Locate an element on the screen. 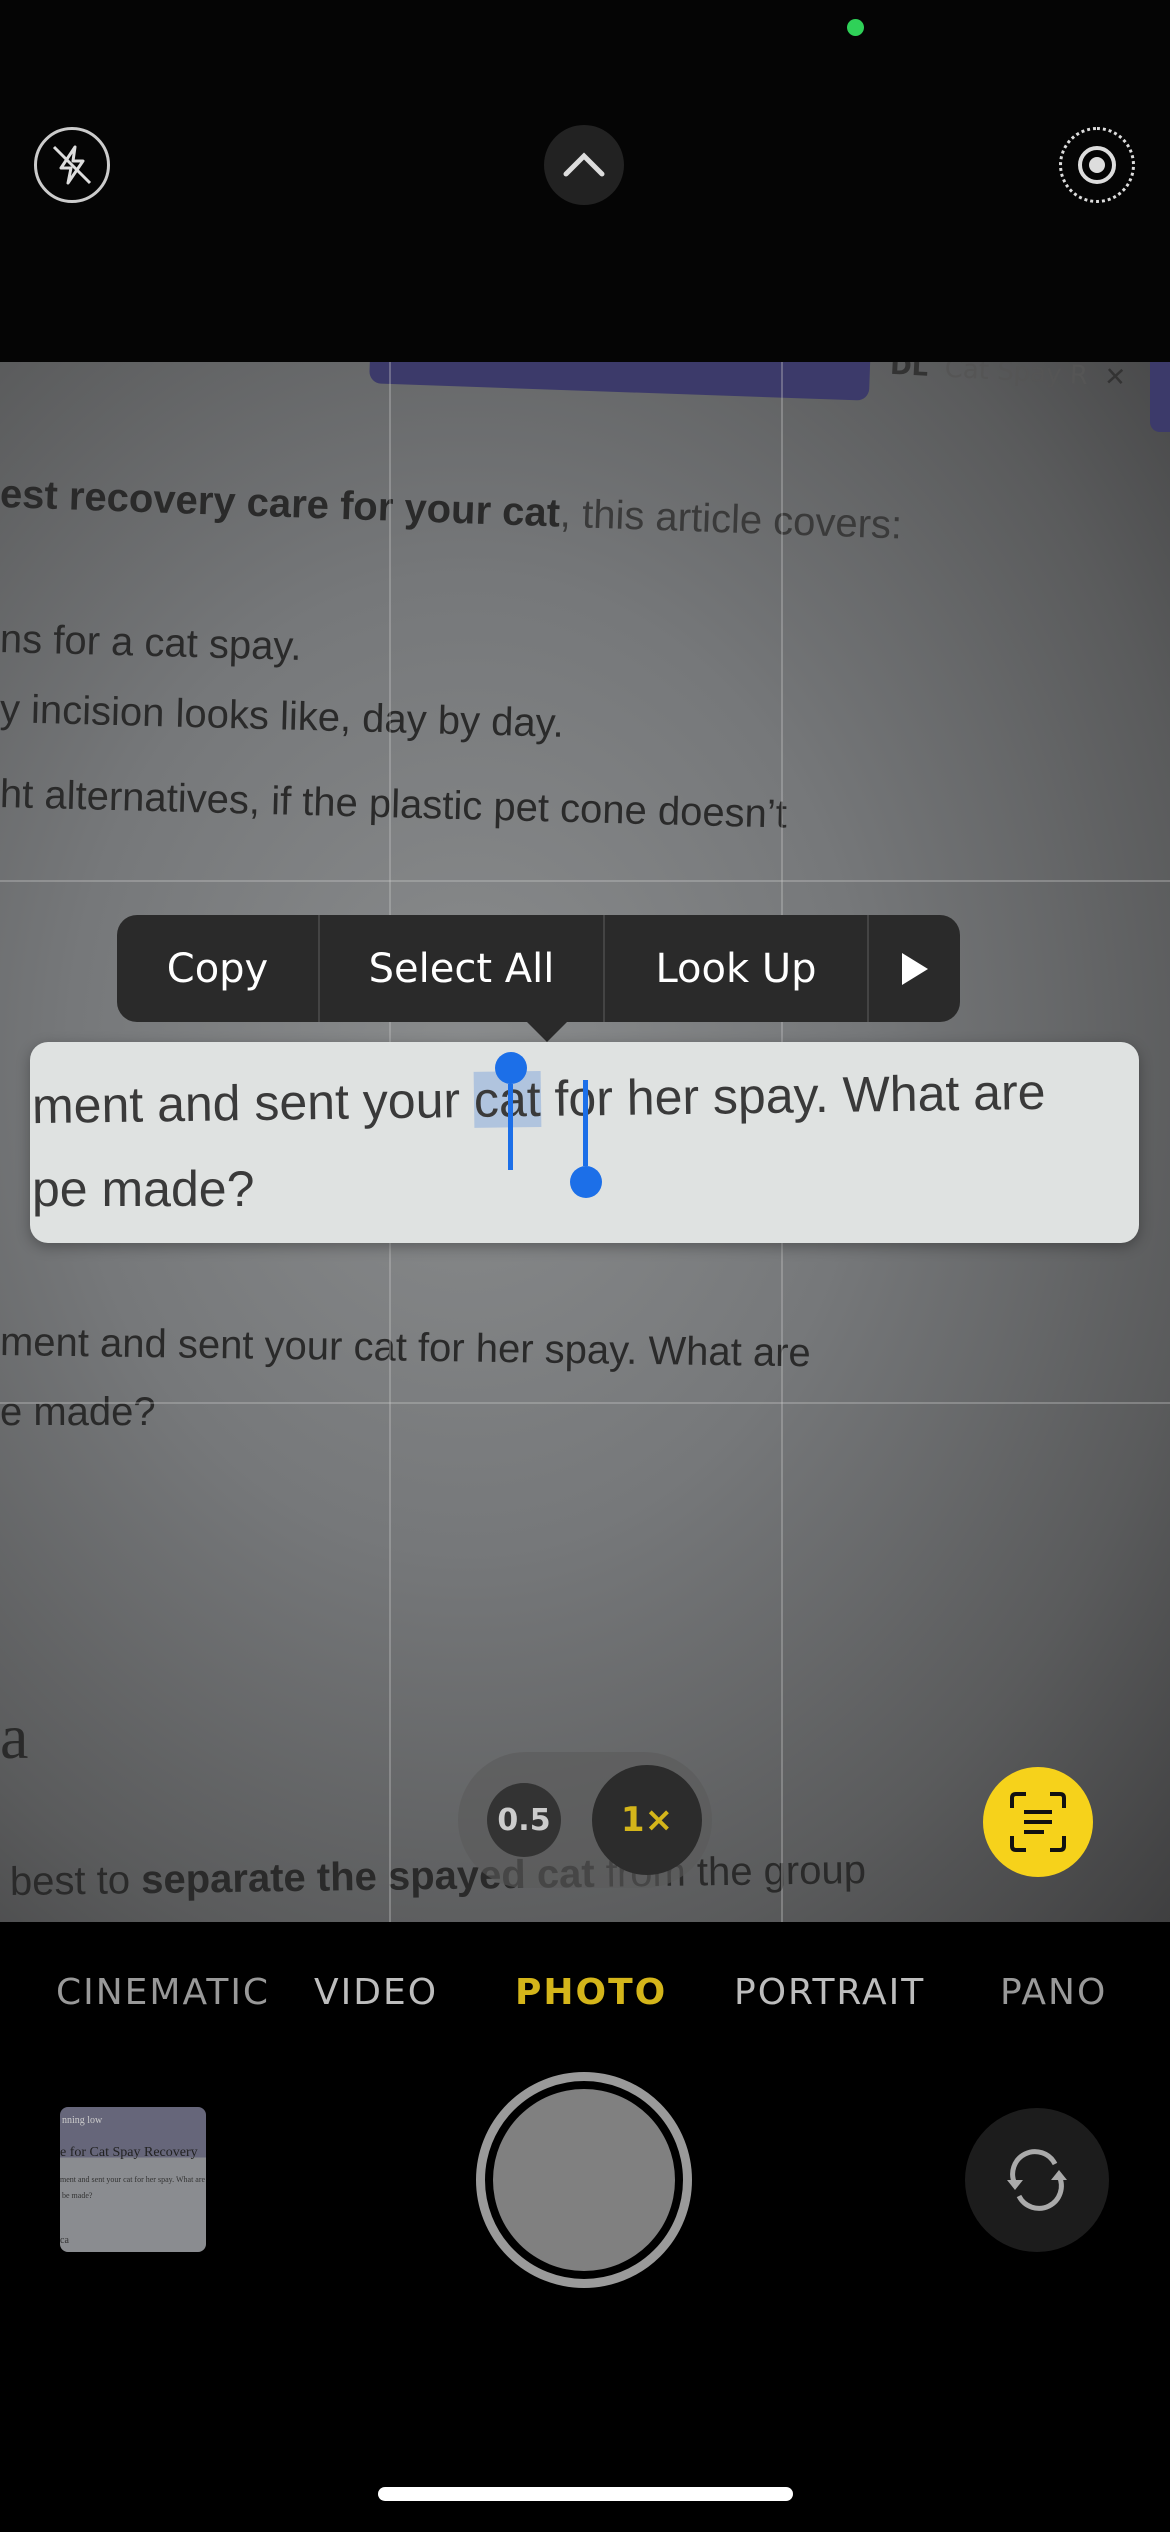 This screenshot has height=2532, width=1170. live-photo-icon is located at coordinates (1097, 165).